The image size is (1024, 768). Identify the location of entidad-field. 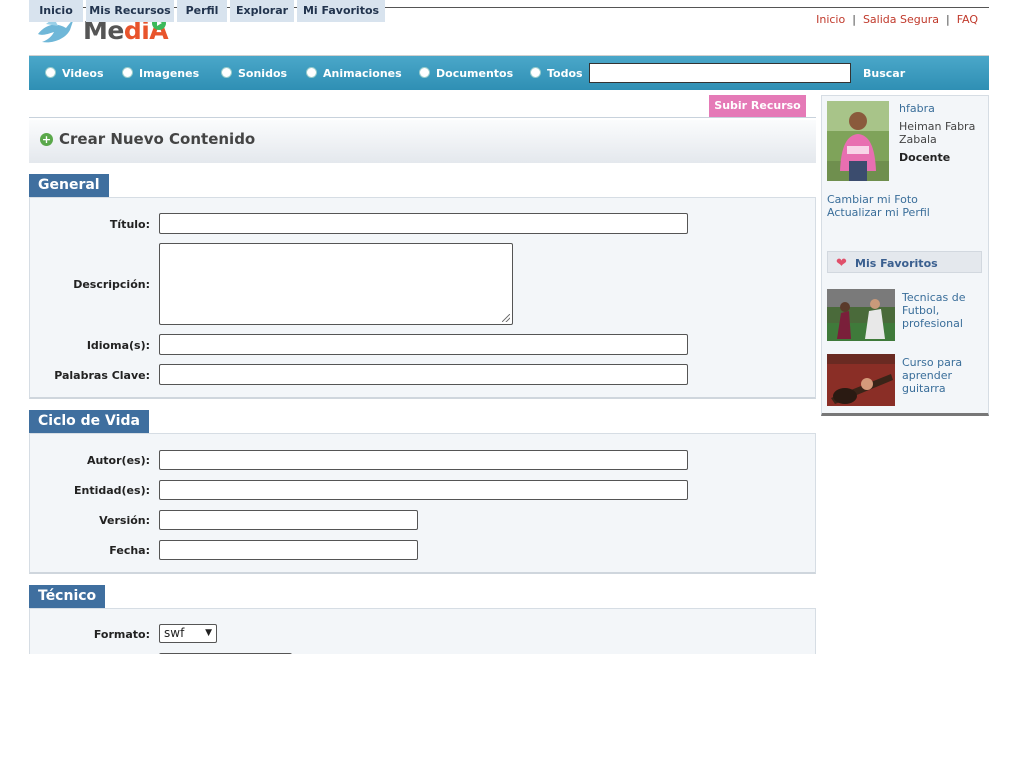
(423, 490).